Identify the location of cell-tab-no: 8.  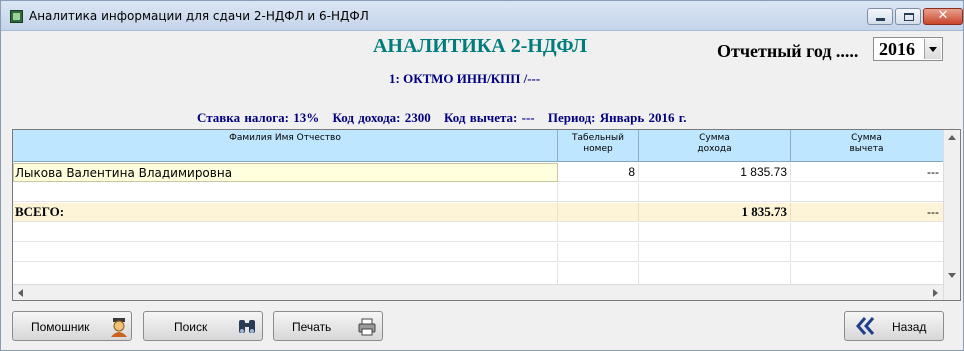
(598, 172).